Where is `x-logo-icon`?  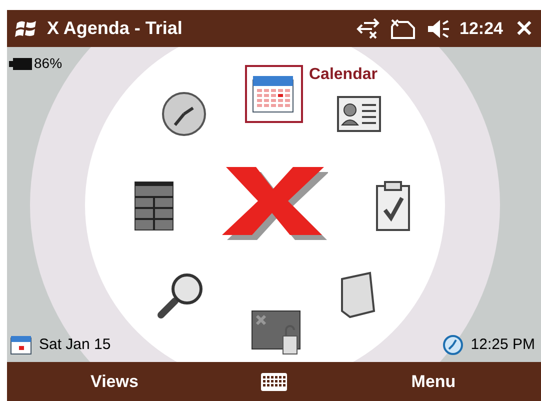
x-logo-icon is located at coordinates (275, 203).